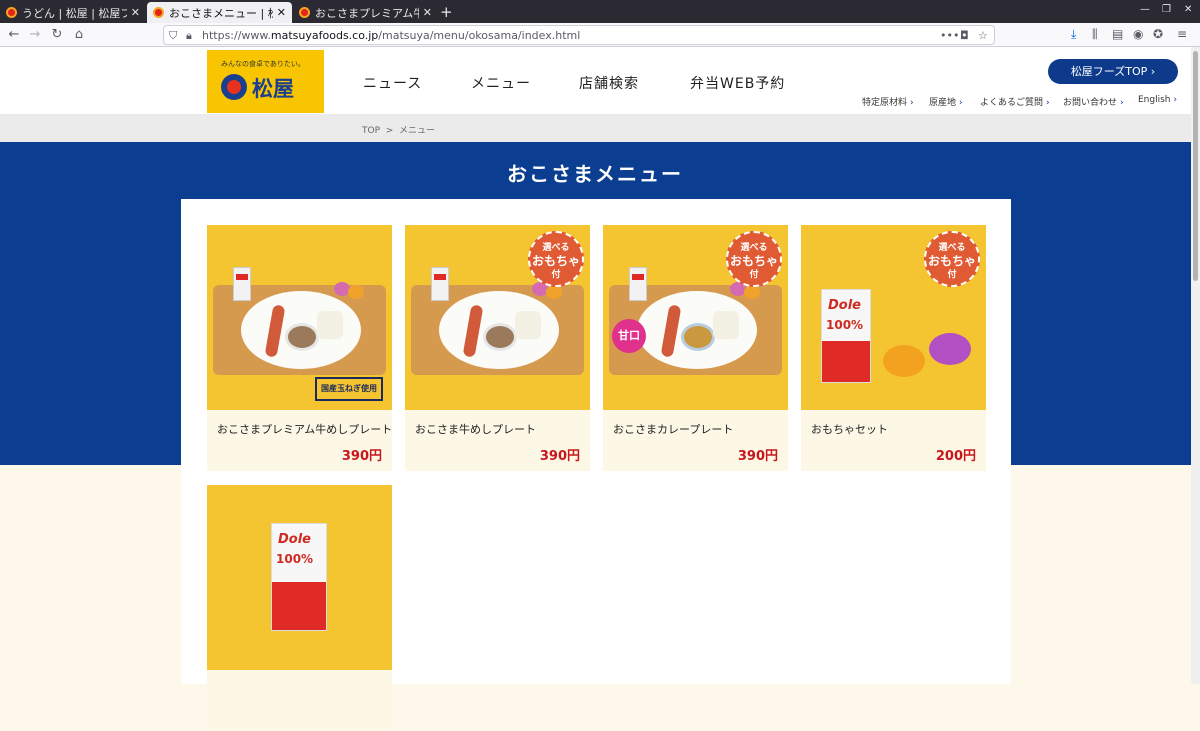  I want to click on browser-tab: うどん | 松屋 | 松屋フーズ ✕, so click(73, 12).